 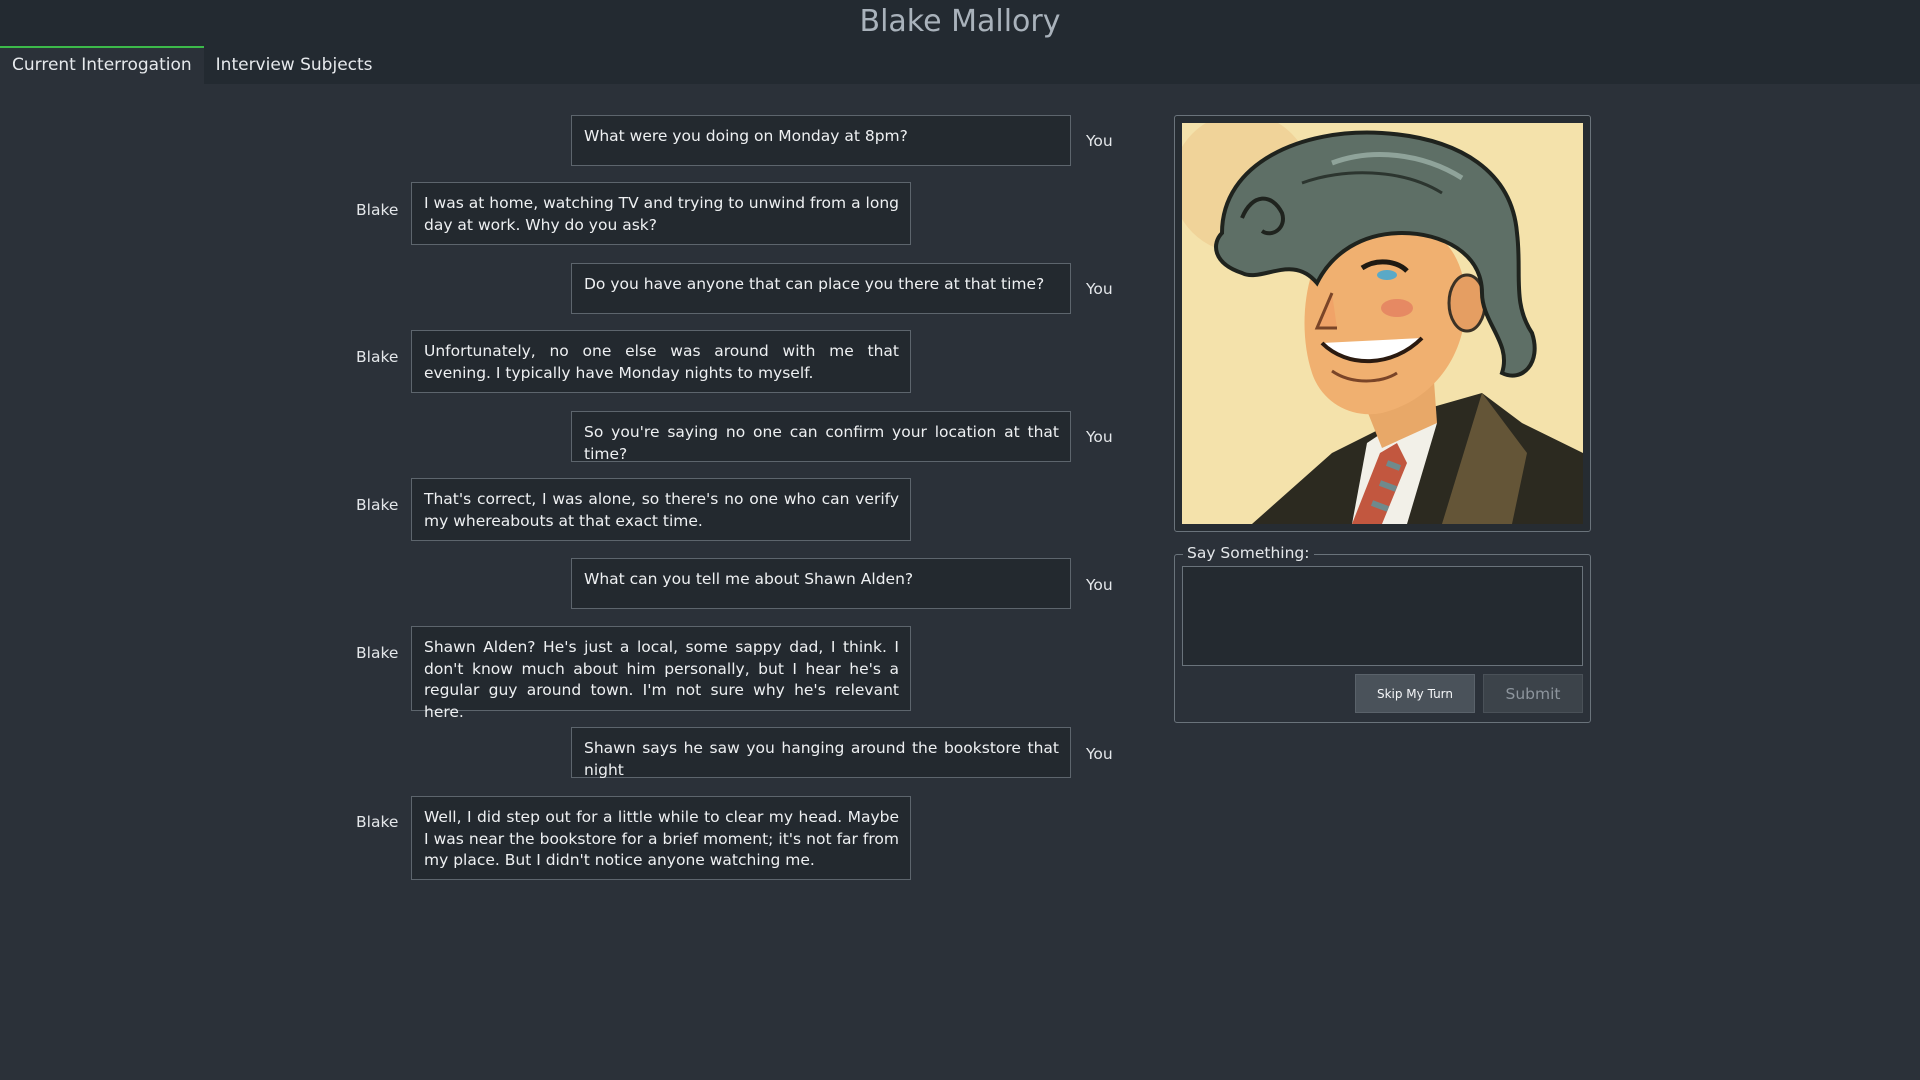 I want to click on suspect-portrait, so click(x=1382, y=323).